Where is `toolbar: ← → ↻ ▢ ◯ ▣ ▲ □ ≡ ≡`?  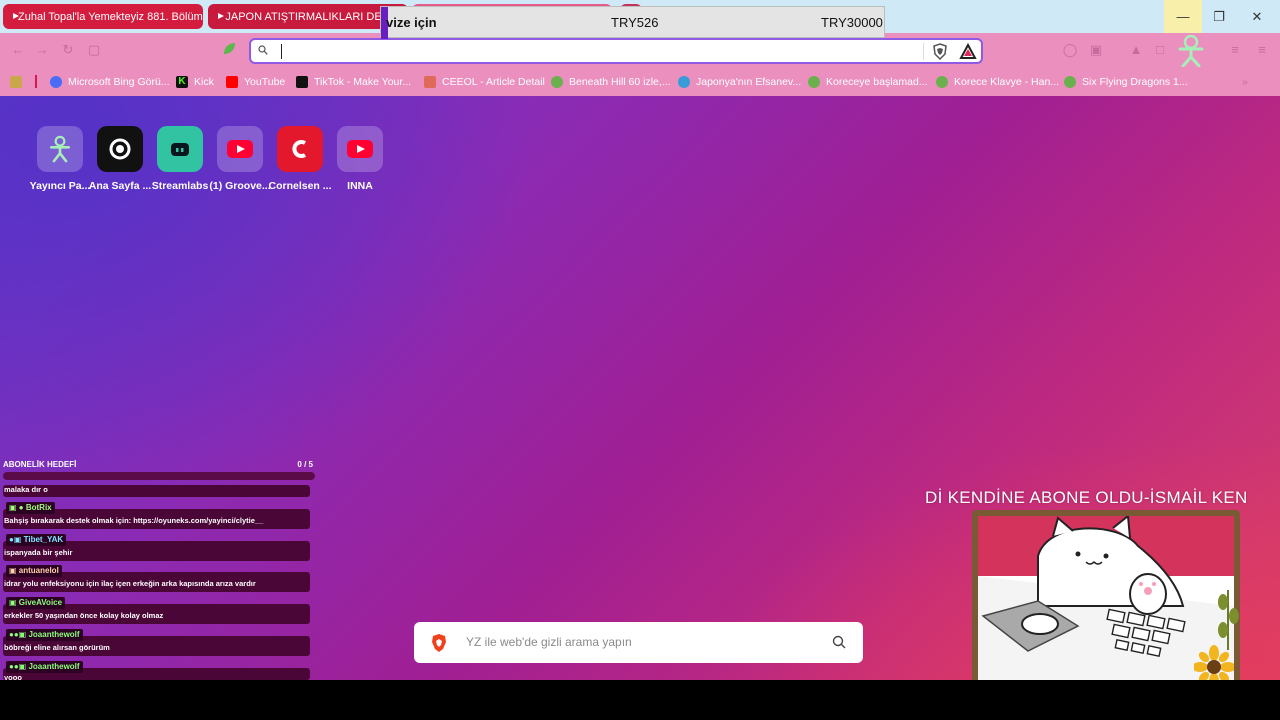
toolbar: ← → ↻ ▢ ◯ ▣ ▲ □ ≡ ≡ is located at coordinates (640, 50).